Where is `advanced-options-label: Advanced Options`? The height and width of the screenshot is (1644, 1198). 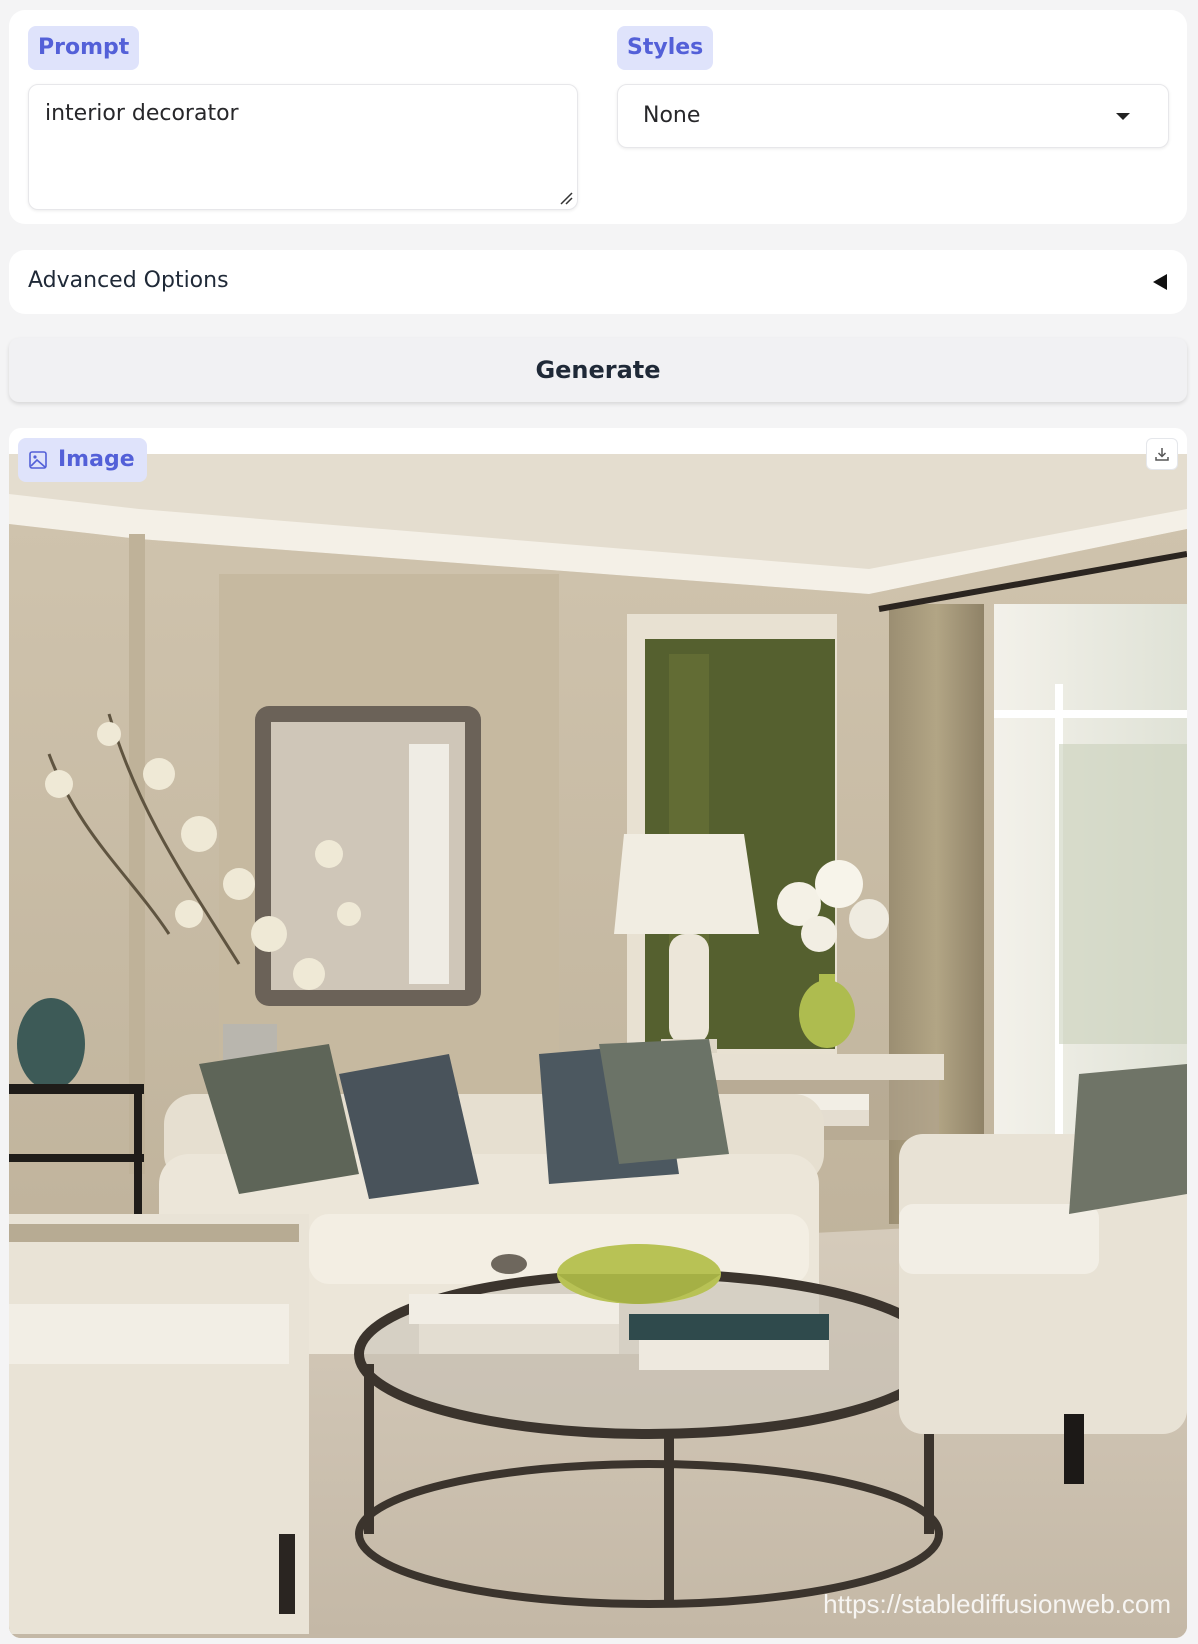
advanced-options-label: Advanced Options is located at coordinates (128, 280).